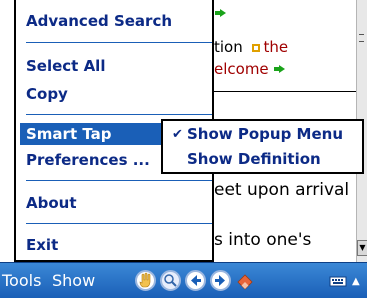  Describe the element at coordinates (170, 280) in the screenshot. I see `search-text-icon` at that location.